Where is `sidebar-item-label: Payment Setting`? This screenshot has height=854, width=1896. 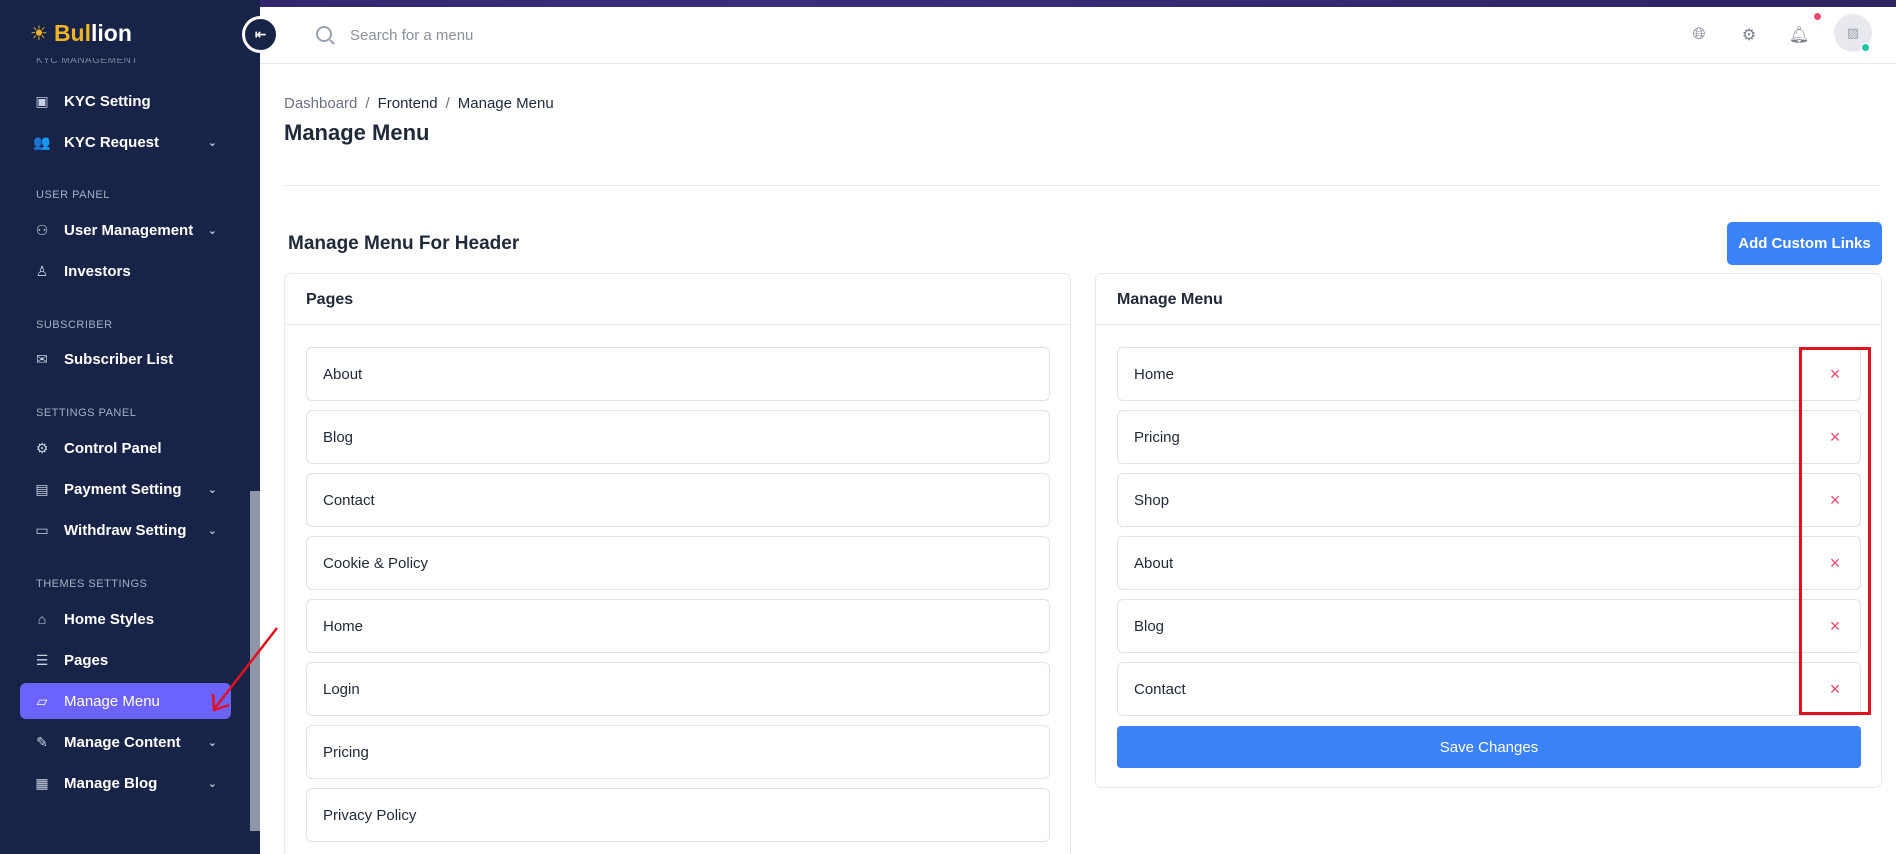
sidebar-item-label: Payment Setting is located at coordinates (123, 489).